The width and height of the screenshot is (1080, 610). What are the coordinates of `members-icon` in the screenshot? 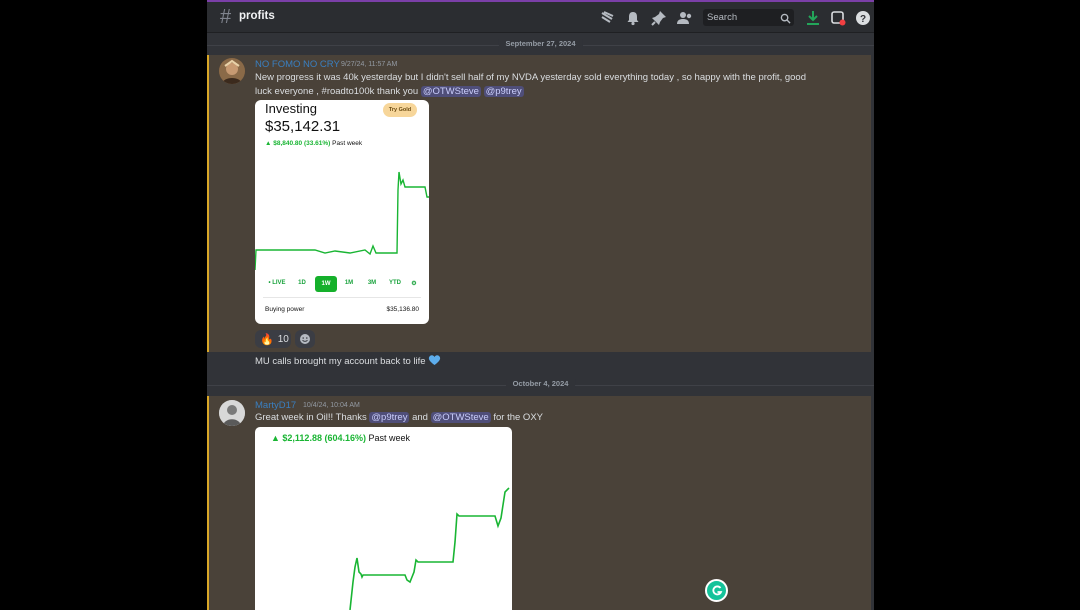 It's located at (685, 18).